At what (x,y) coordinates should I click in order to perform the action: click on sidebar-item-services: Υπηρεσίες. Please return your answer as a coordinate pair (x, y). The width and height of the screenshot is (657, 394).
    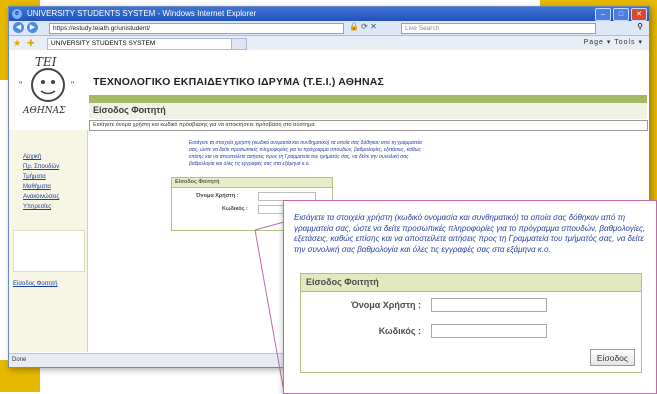
    Looking at the image, I should click on (55, 207).